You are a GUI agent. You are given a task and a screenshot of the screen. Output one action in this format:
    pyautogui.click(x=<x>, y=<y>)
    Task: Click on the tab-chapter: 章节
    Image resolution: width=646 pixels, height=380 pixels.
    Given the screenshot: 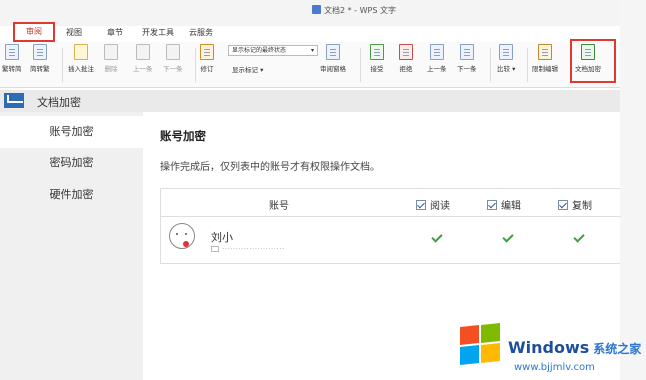 What is the action you would take?
    pyautogui.click(x=115, y=32)
    